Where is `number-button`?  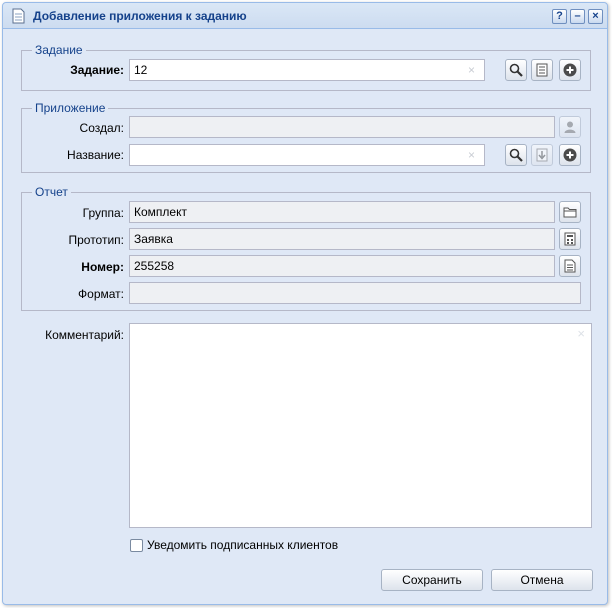
number-button is located at coordinates (570, 266).